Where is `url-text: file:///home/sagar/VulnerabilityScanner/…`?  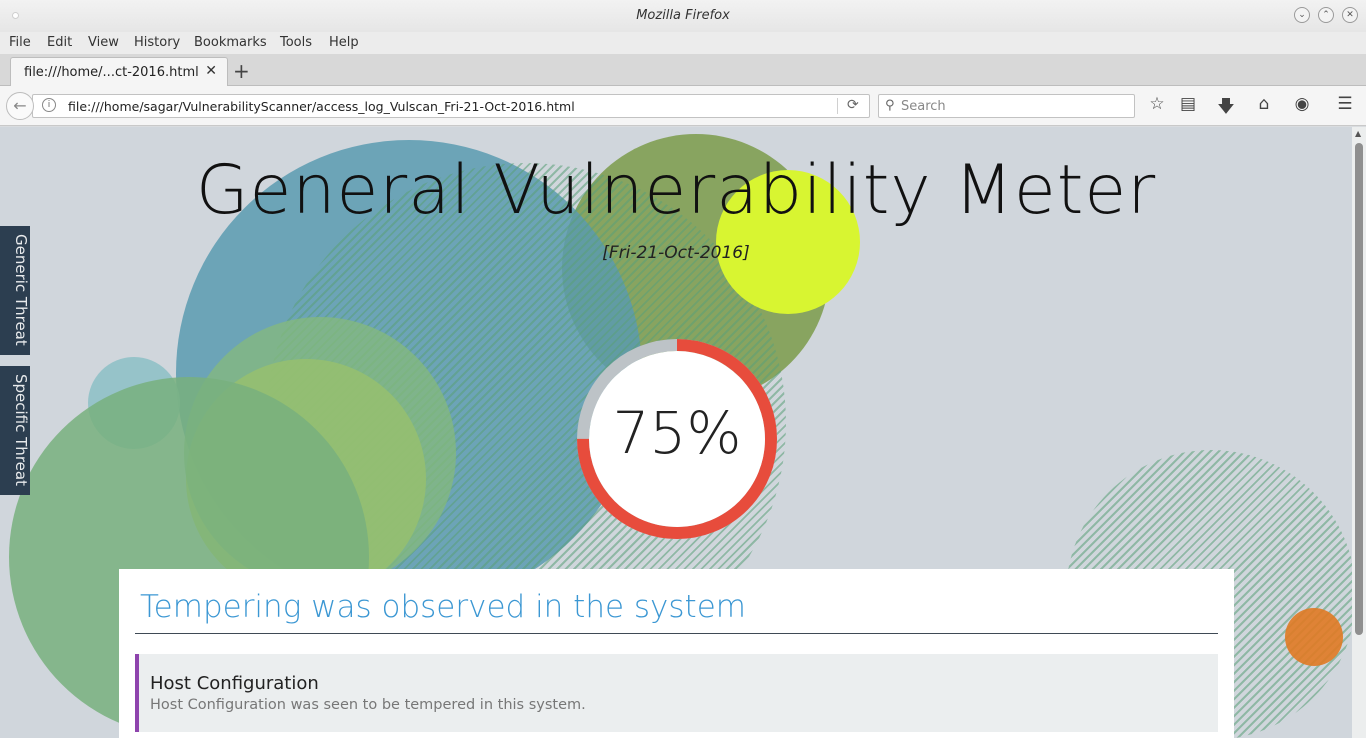
url-text: file:///home/sagar/VulnerabilityScanner/… is located at coordinates (321, 106).